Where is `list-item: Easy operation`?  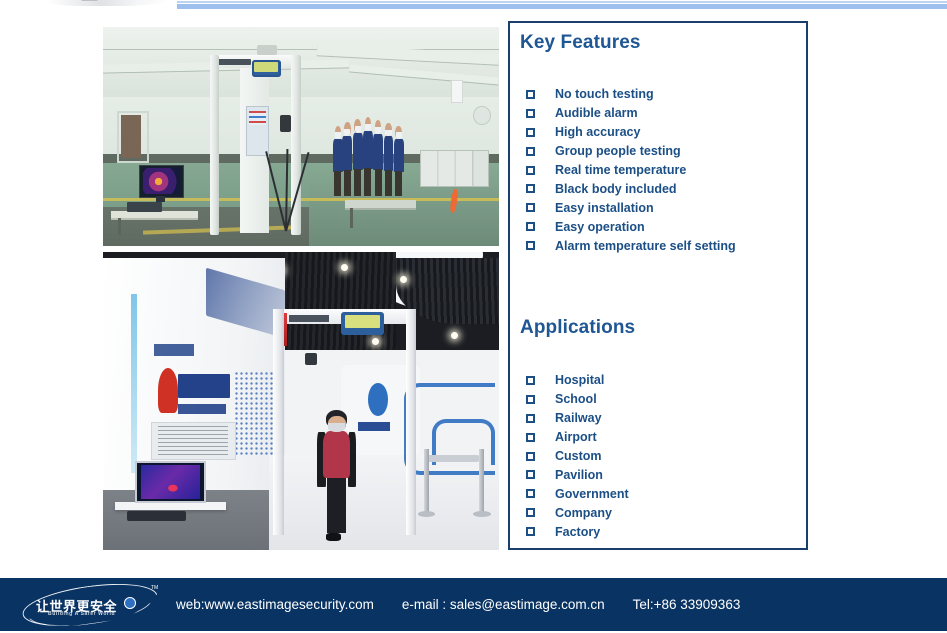
list-item: Easy operation is located at coordinates (628, 226).